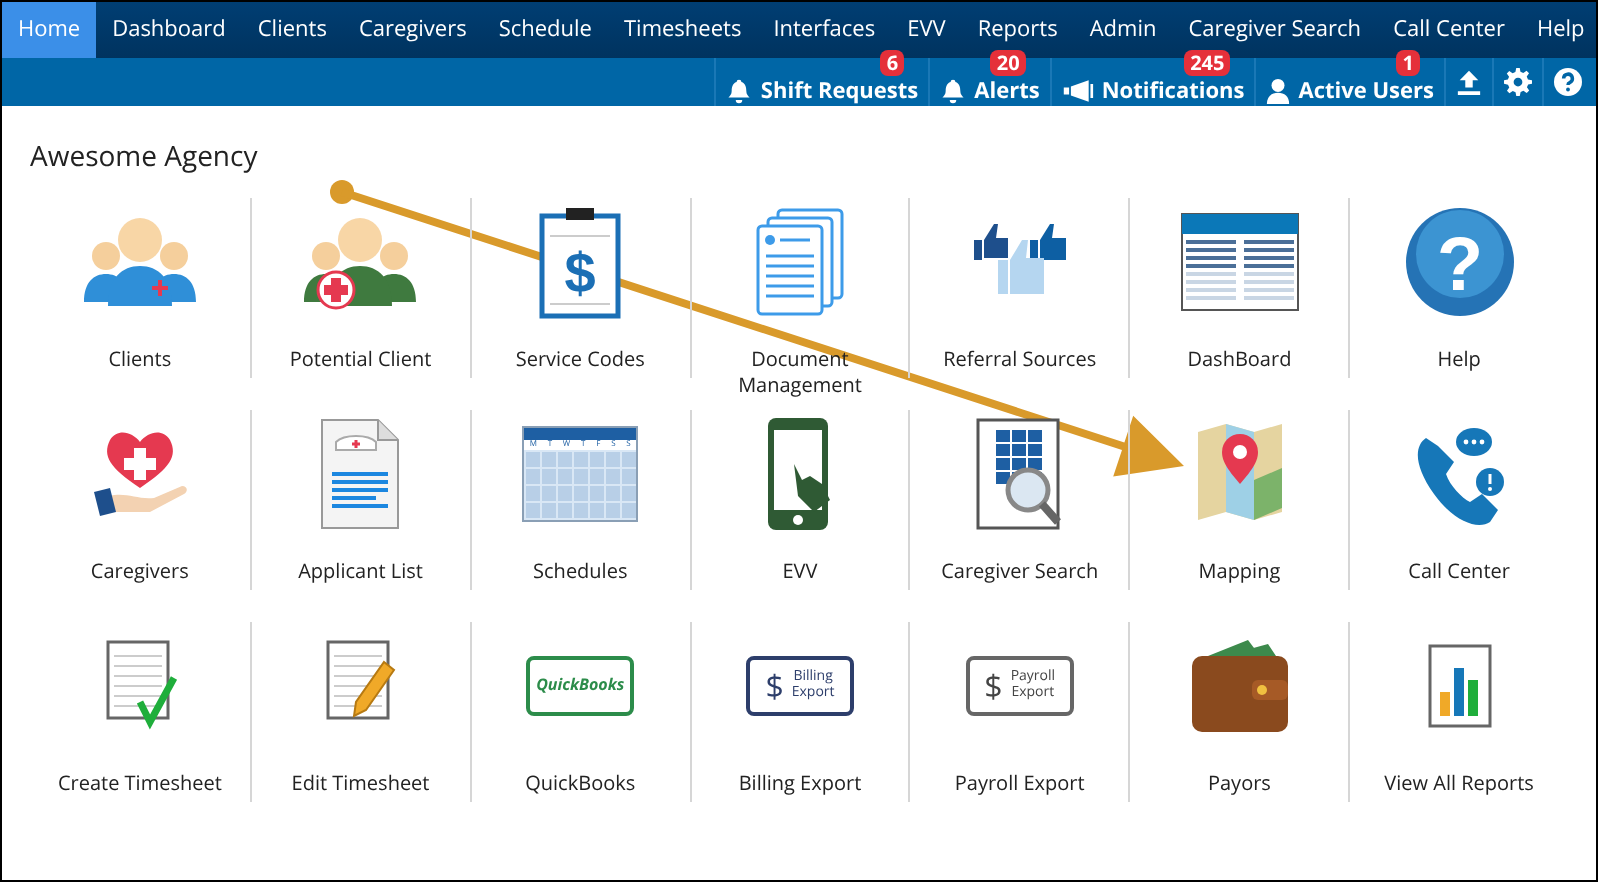 The image size is (1598, 882). What do you see at coordinates (580, 485) in the screenshot?
I see `calendar-grid-drawing` at bounding box center [580, 485].